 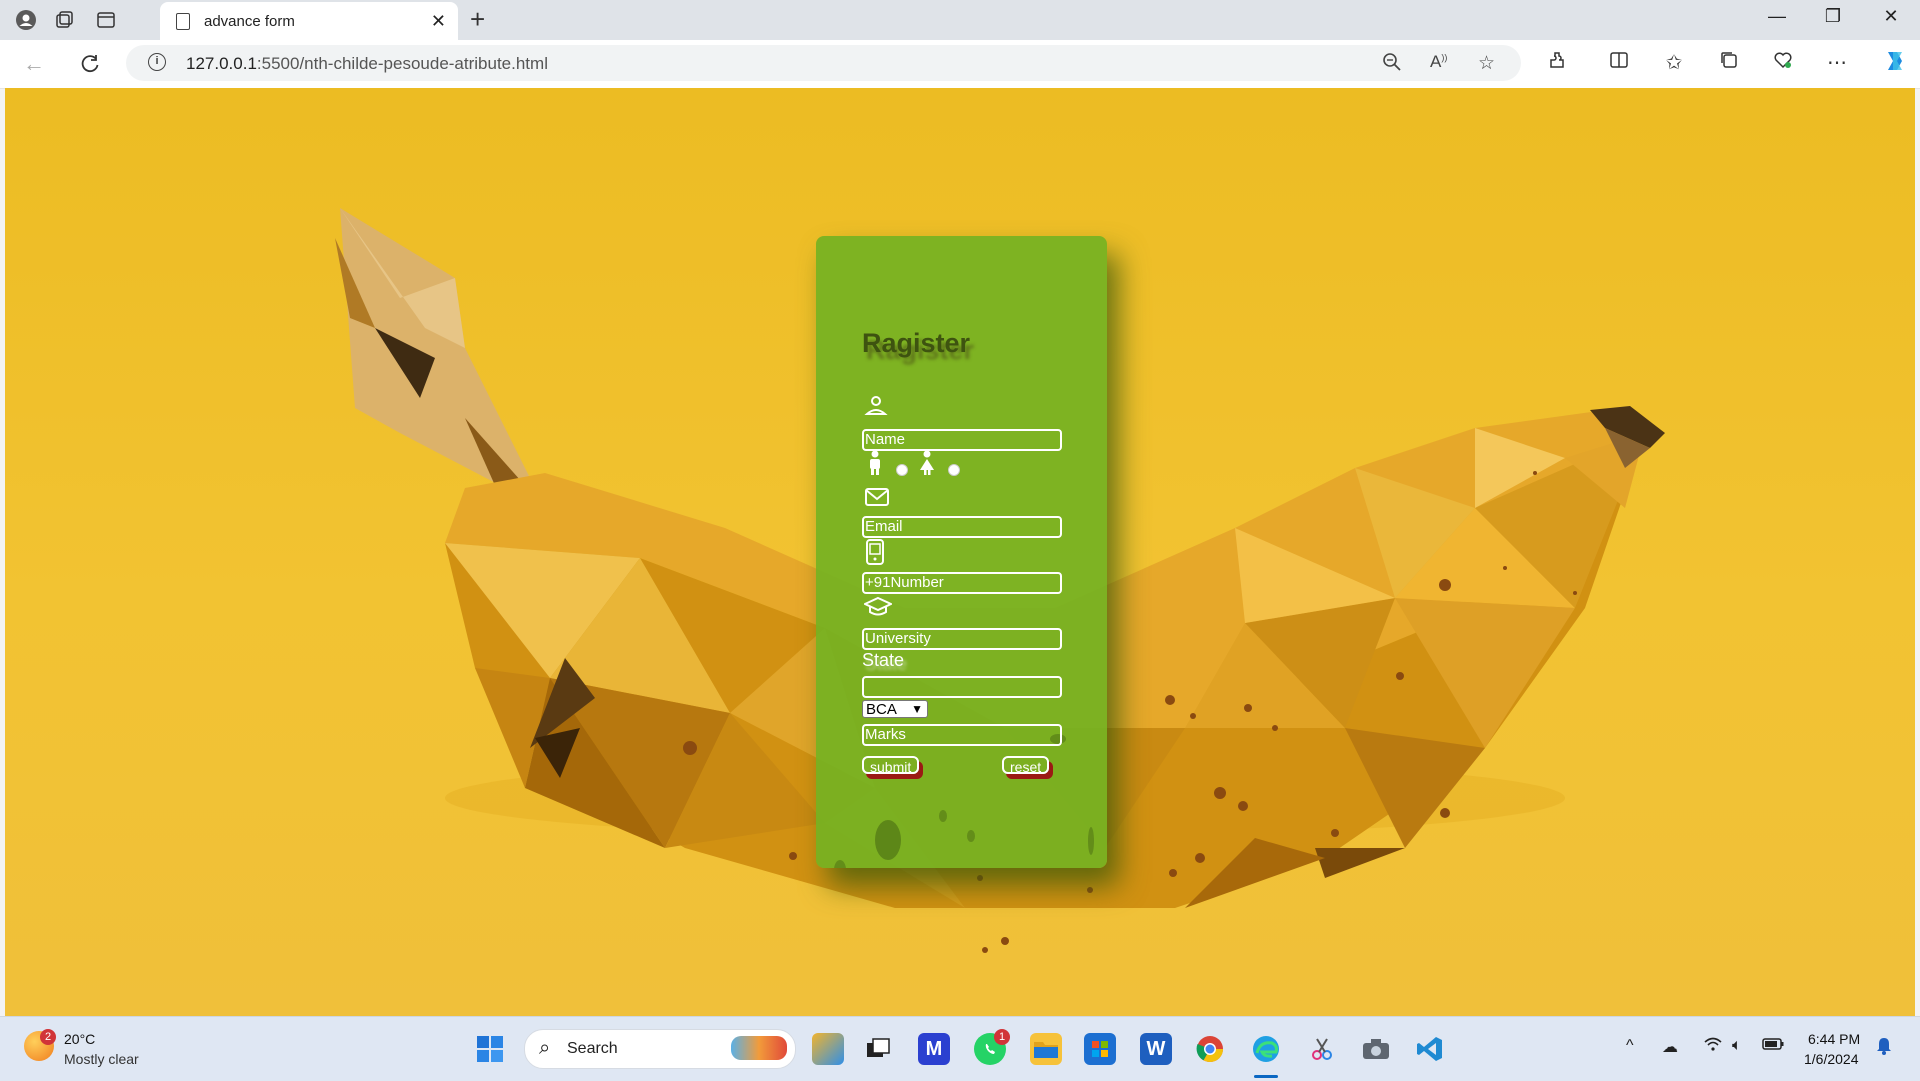 What do you see at coordinates (902, 470) in the screenshot?
I see `male-radio` at bounding box center [902, 470].